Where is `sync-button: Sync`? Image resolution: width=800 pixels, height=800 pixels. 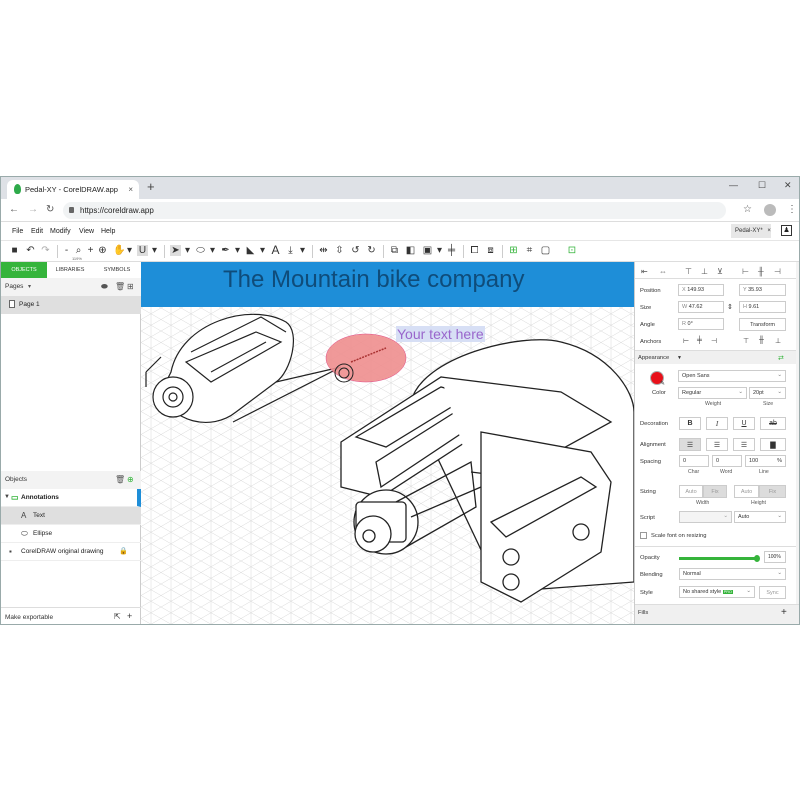 sync-button: Sync is located at coordinates (772, 592).